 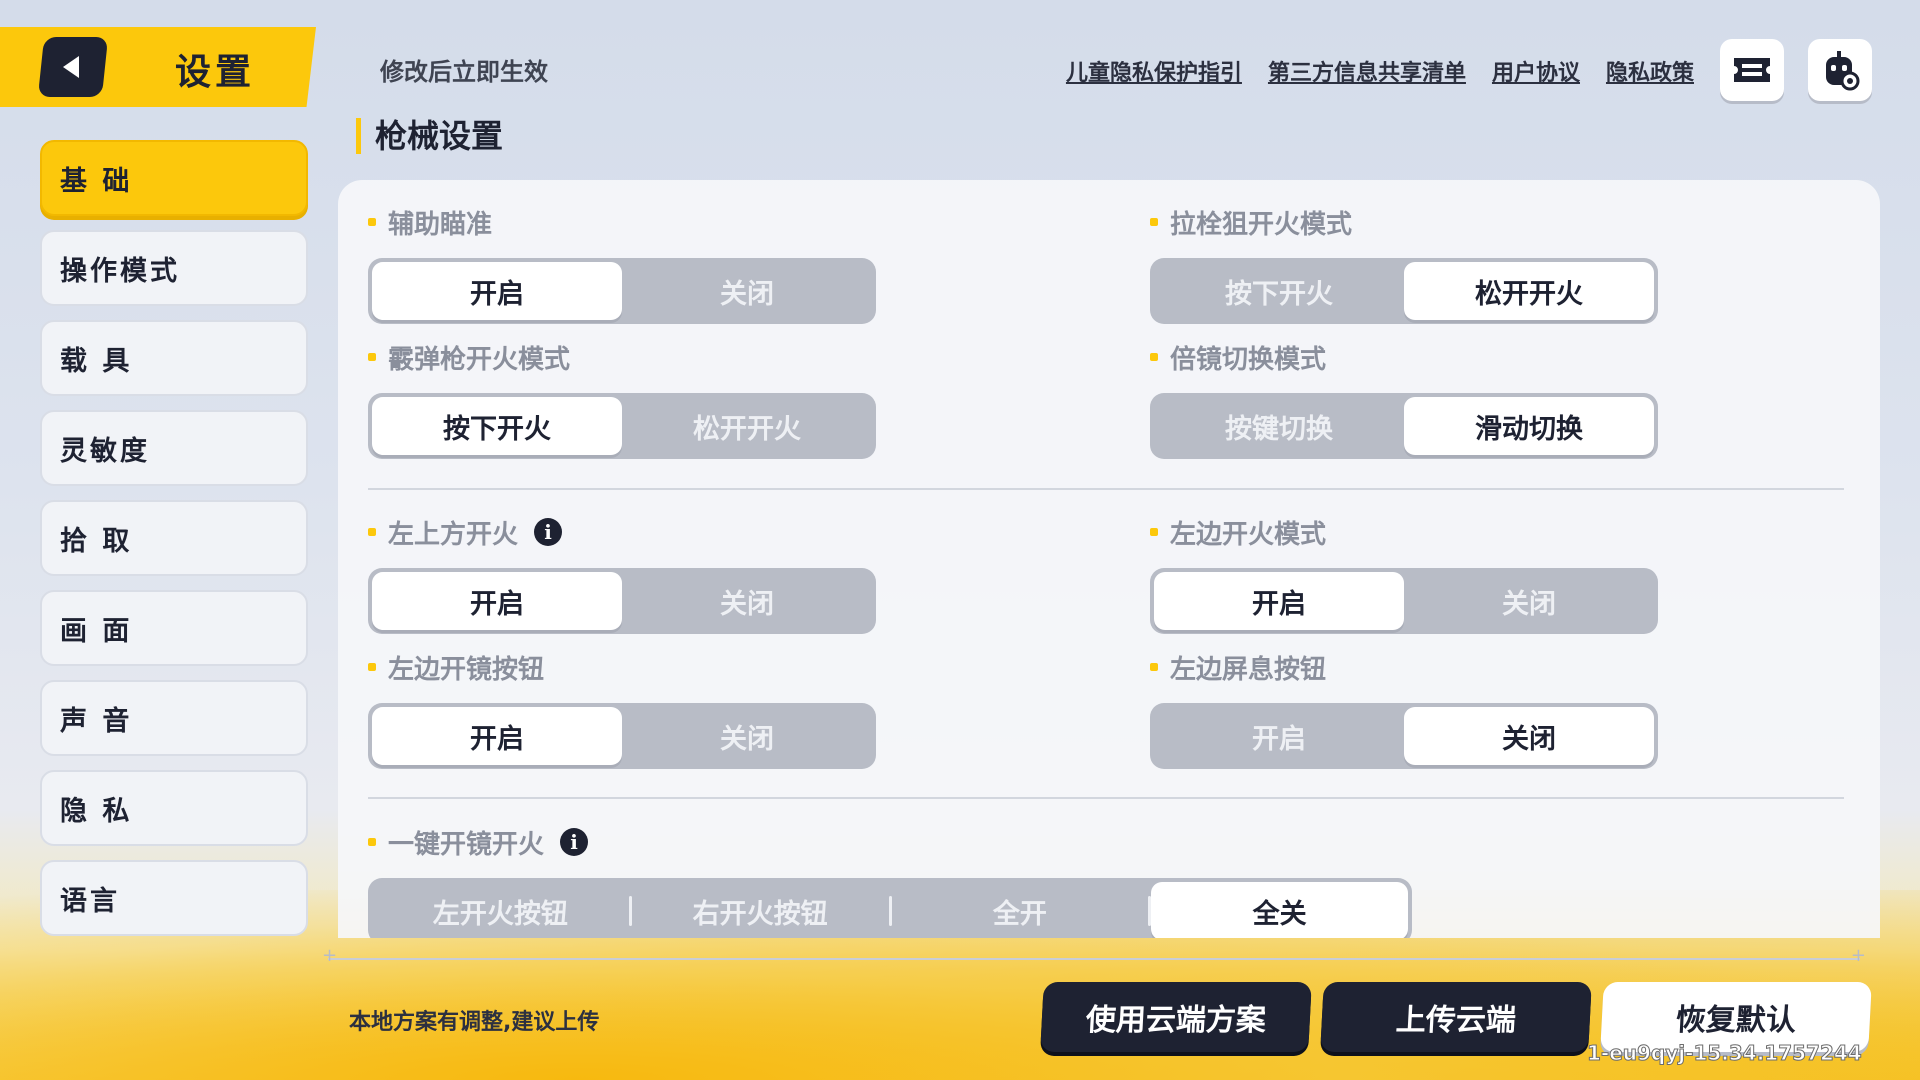 I want to click on setting-left-scope-button: 左边开镜按钮 开启 关闭, so click(x=622, y=709).